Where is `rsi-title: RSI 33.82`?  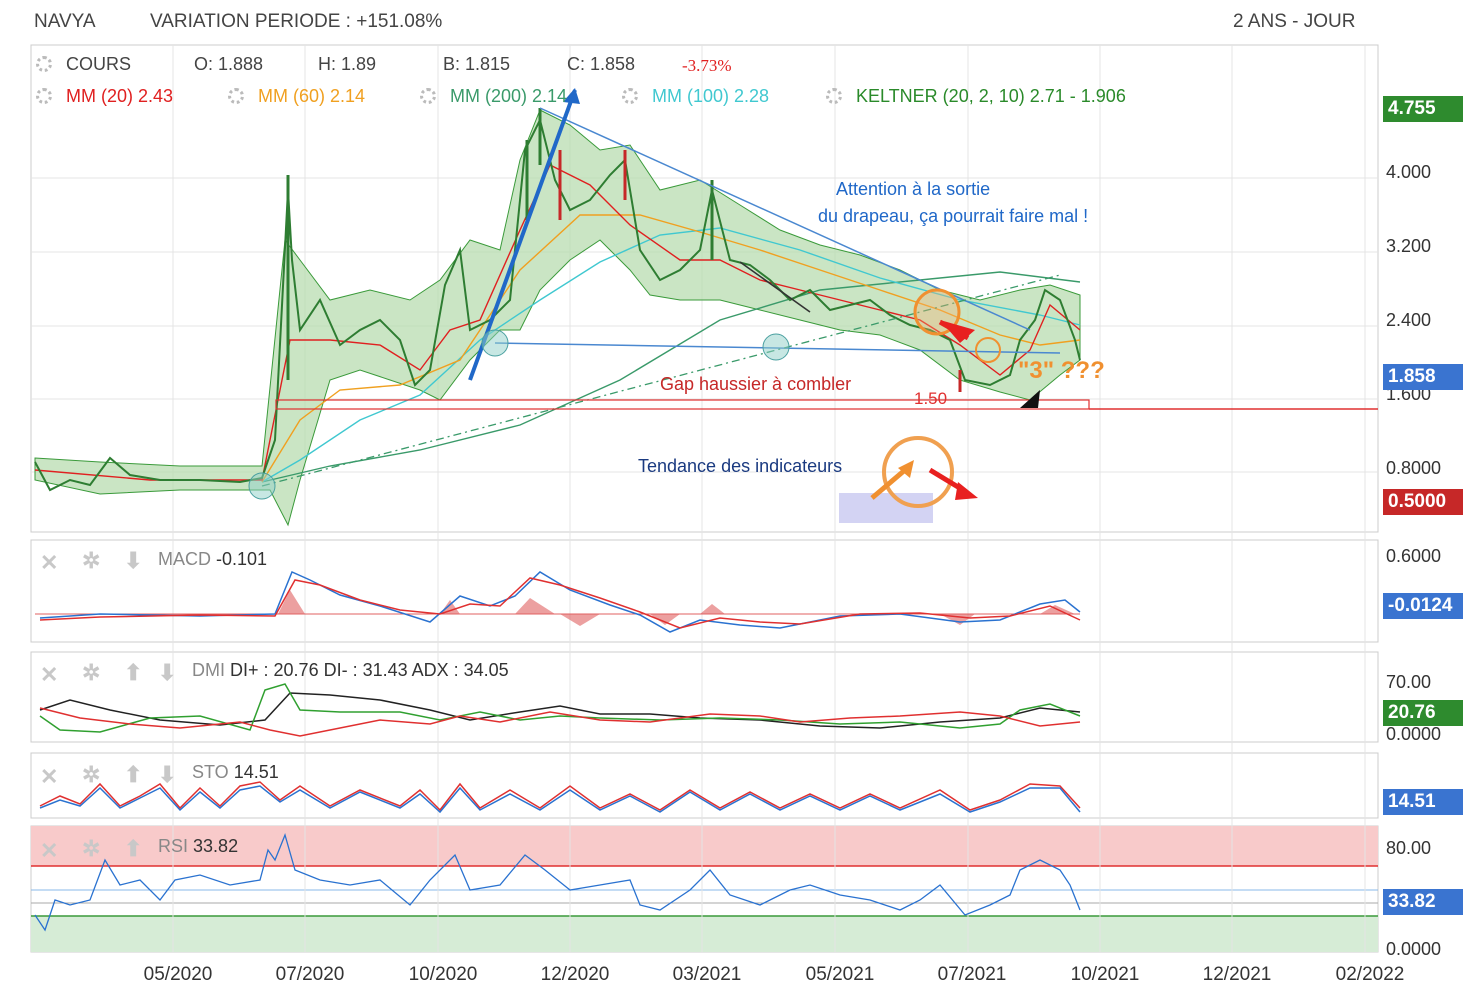
rsi-title: RSI 33.82 is located at coordinates (198, 846).